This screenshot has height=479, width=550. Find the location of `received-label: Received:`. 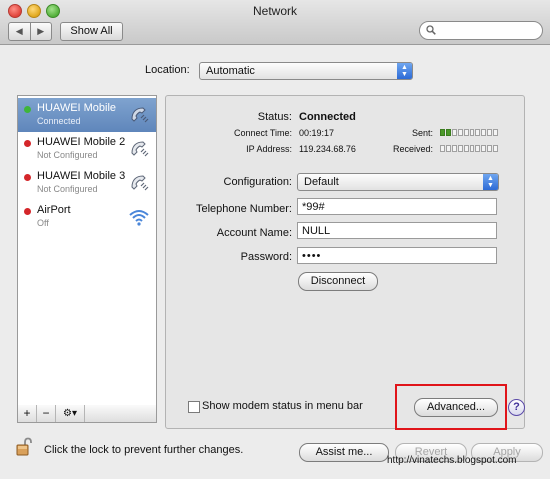

received-label: Received: is located at coordinates (412, 149).